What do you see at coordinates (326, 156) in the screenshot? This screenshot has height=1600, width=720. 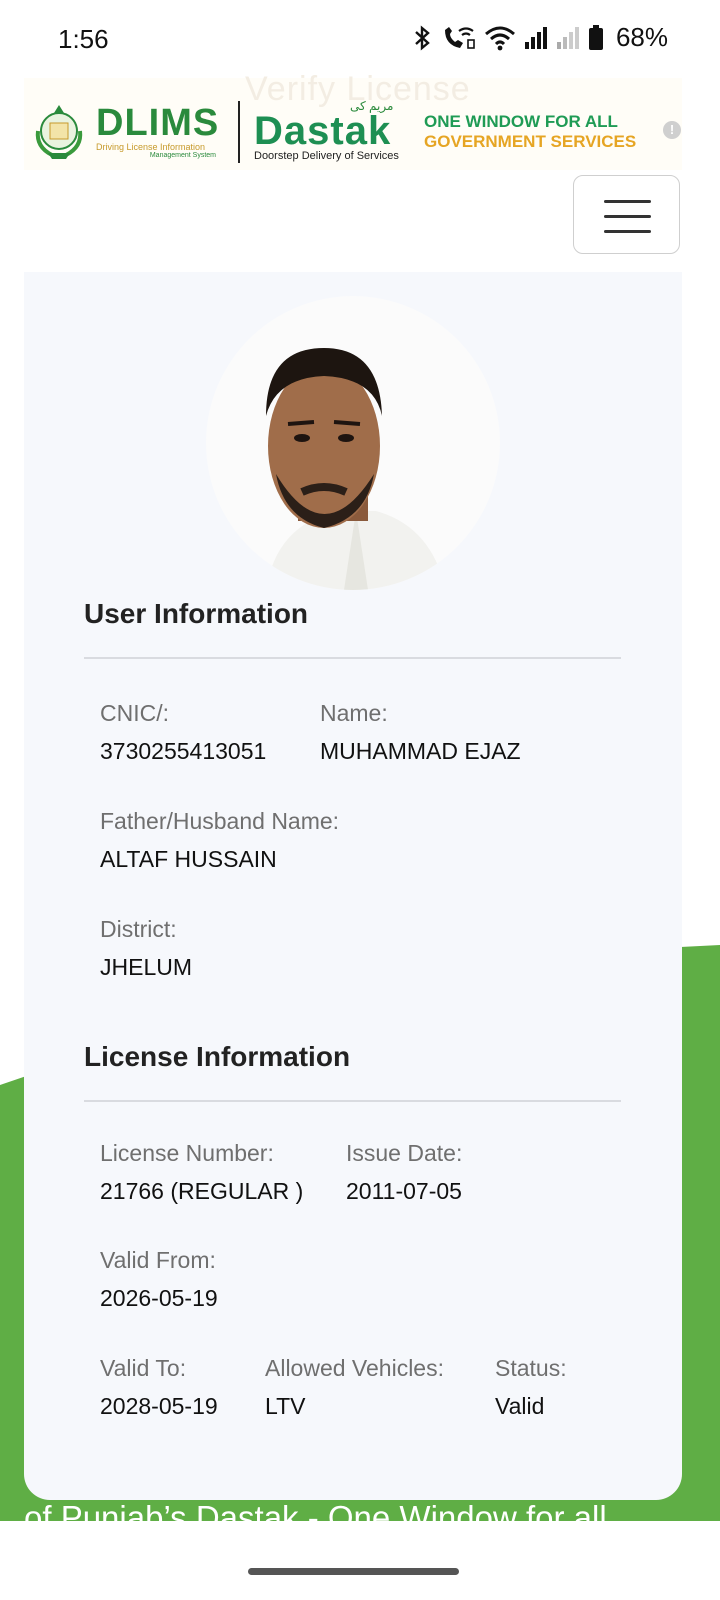 I see `dastak-tagline: Doorstep Delivery of Services` at bounding box center [326, 156].